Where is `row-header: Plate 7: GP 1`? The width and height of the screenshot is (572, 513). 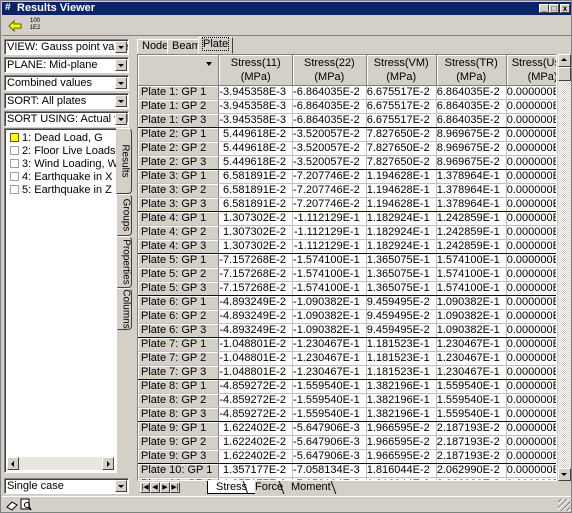
row-header: Plate 7: GP 1 is located at coordinates (179, 344).